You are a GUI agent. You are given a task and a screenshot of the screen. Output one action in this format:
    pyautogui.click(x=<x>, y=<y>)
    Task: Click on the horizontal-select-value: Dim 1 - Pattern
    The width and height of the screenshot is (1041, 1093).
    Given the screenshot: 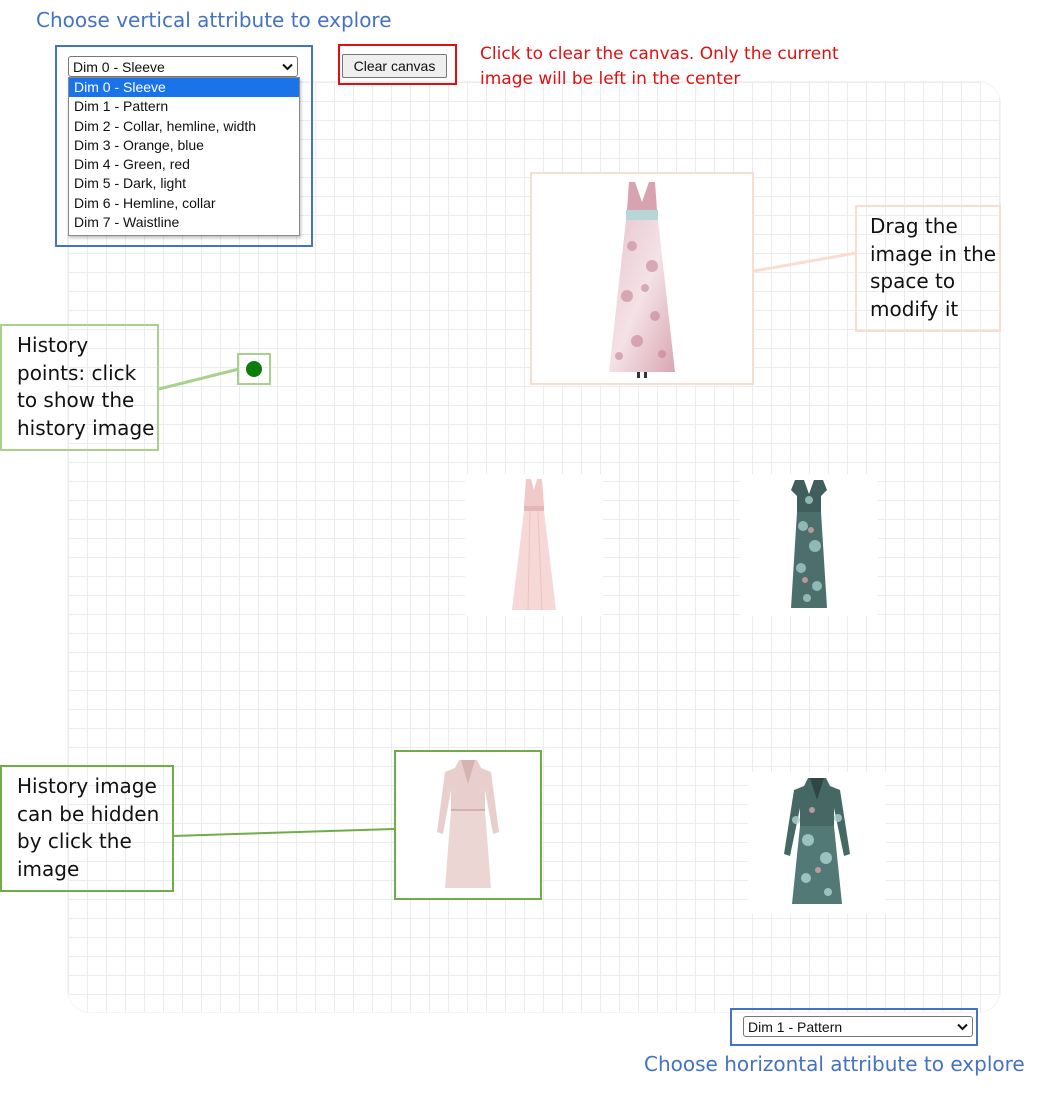 What is the action you would take?
    pyautogui.click(x=795, y=1026)
    